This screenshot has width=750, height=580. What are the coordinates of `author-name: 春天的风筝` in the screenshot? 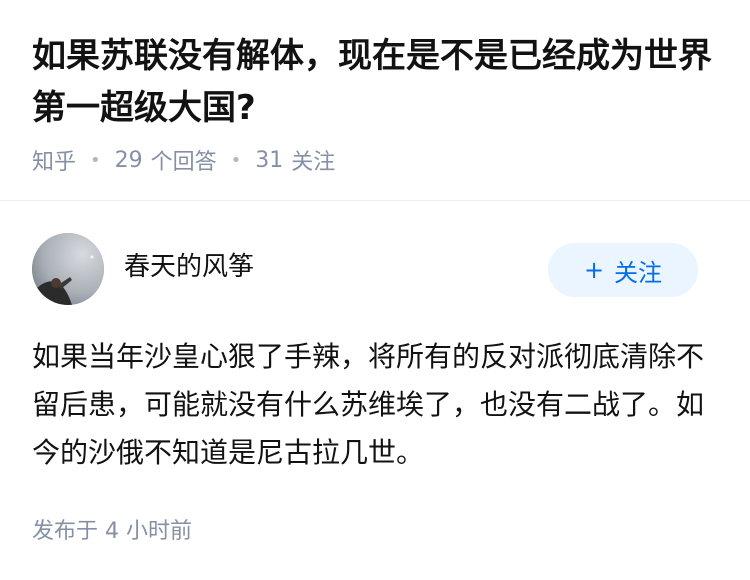 It's located at (189, 267).